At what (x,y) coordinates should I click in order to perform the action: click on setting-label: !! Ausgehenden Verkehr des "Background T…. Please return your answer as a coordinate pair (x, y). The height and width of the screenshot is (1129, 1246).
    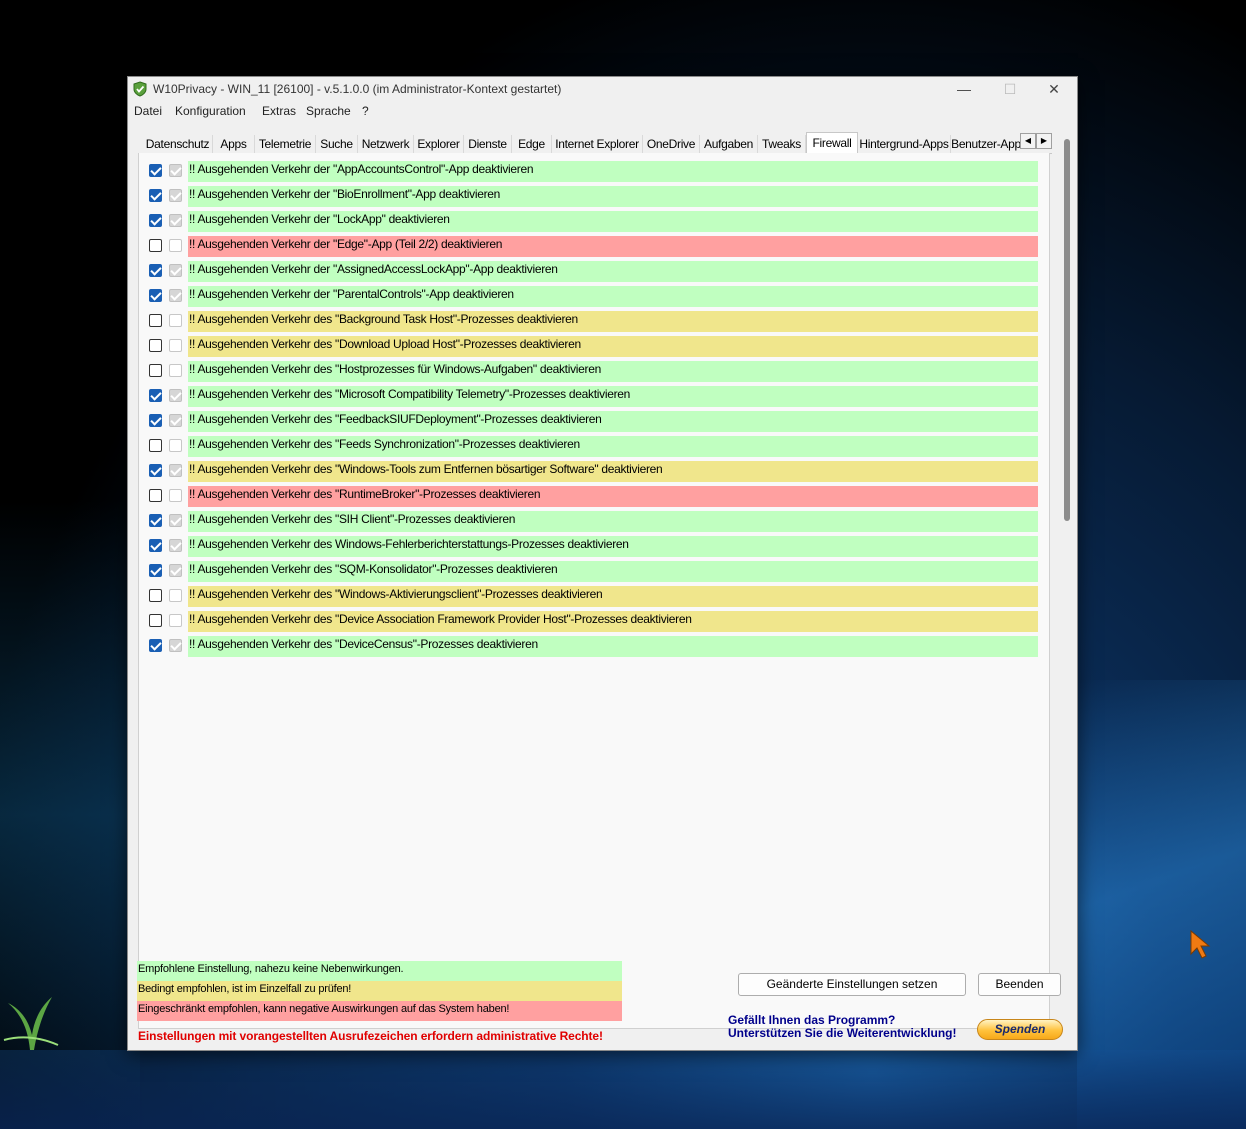
    Looking at the image, I should click on (613, 321).